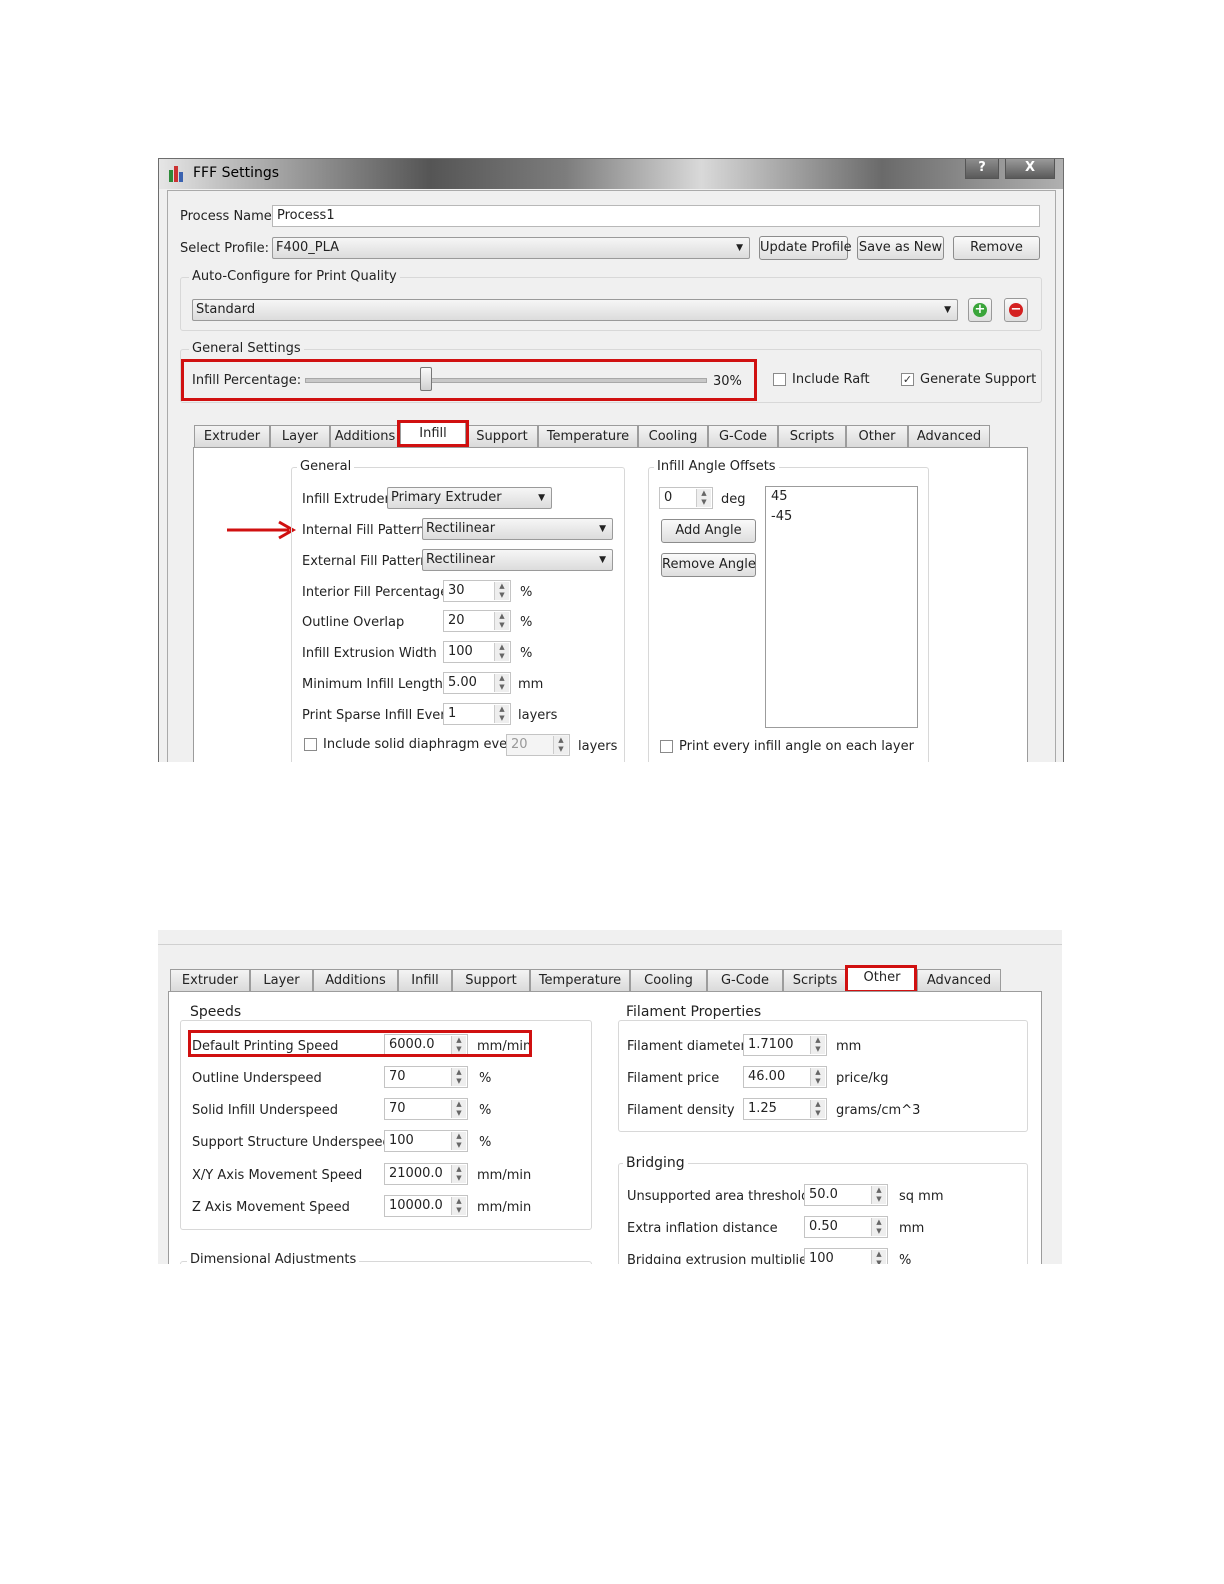  Describe the element at coordinates (517, 560) in the screenshot. I see `external-fill-pattern-select: Rectilinear ▼` at that location.